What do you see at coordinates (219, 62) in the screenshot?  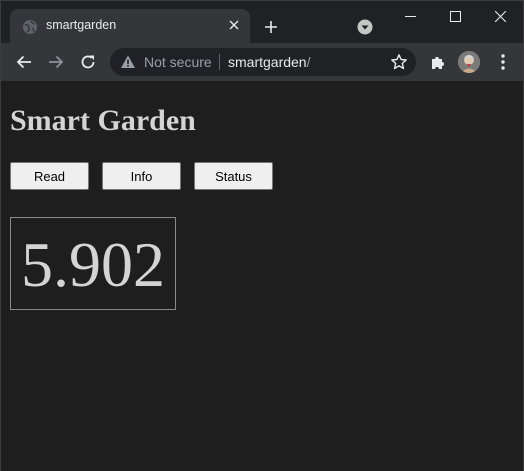 I see `address-divider` at bounding box center [219, 62].